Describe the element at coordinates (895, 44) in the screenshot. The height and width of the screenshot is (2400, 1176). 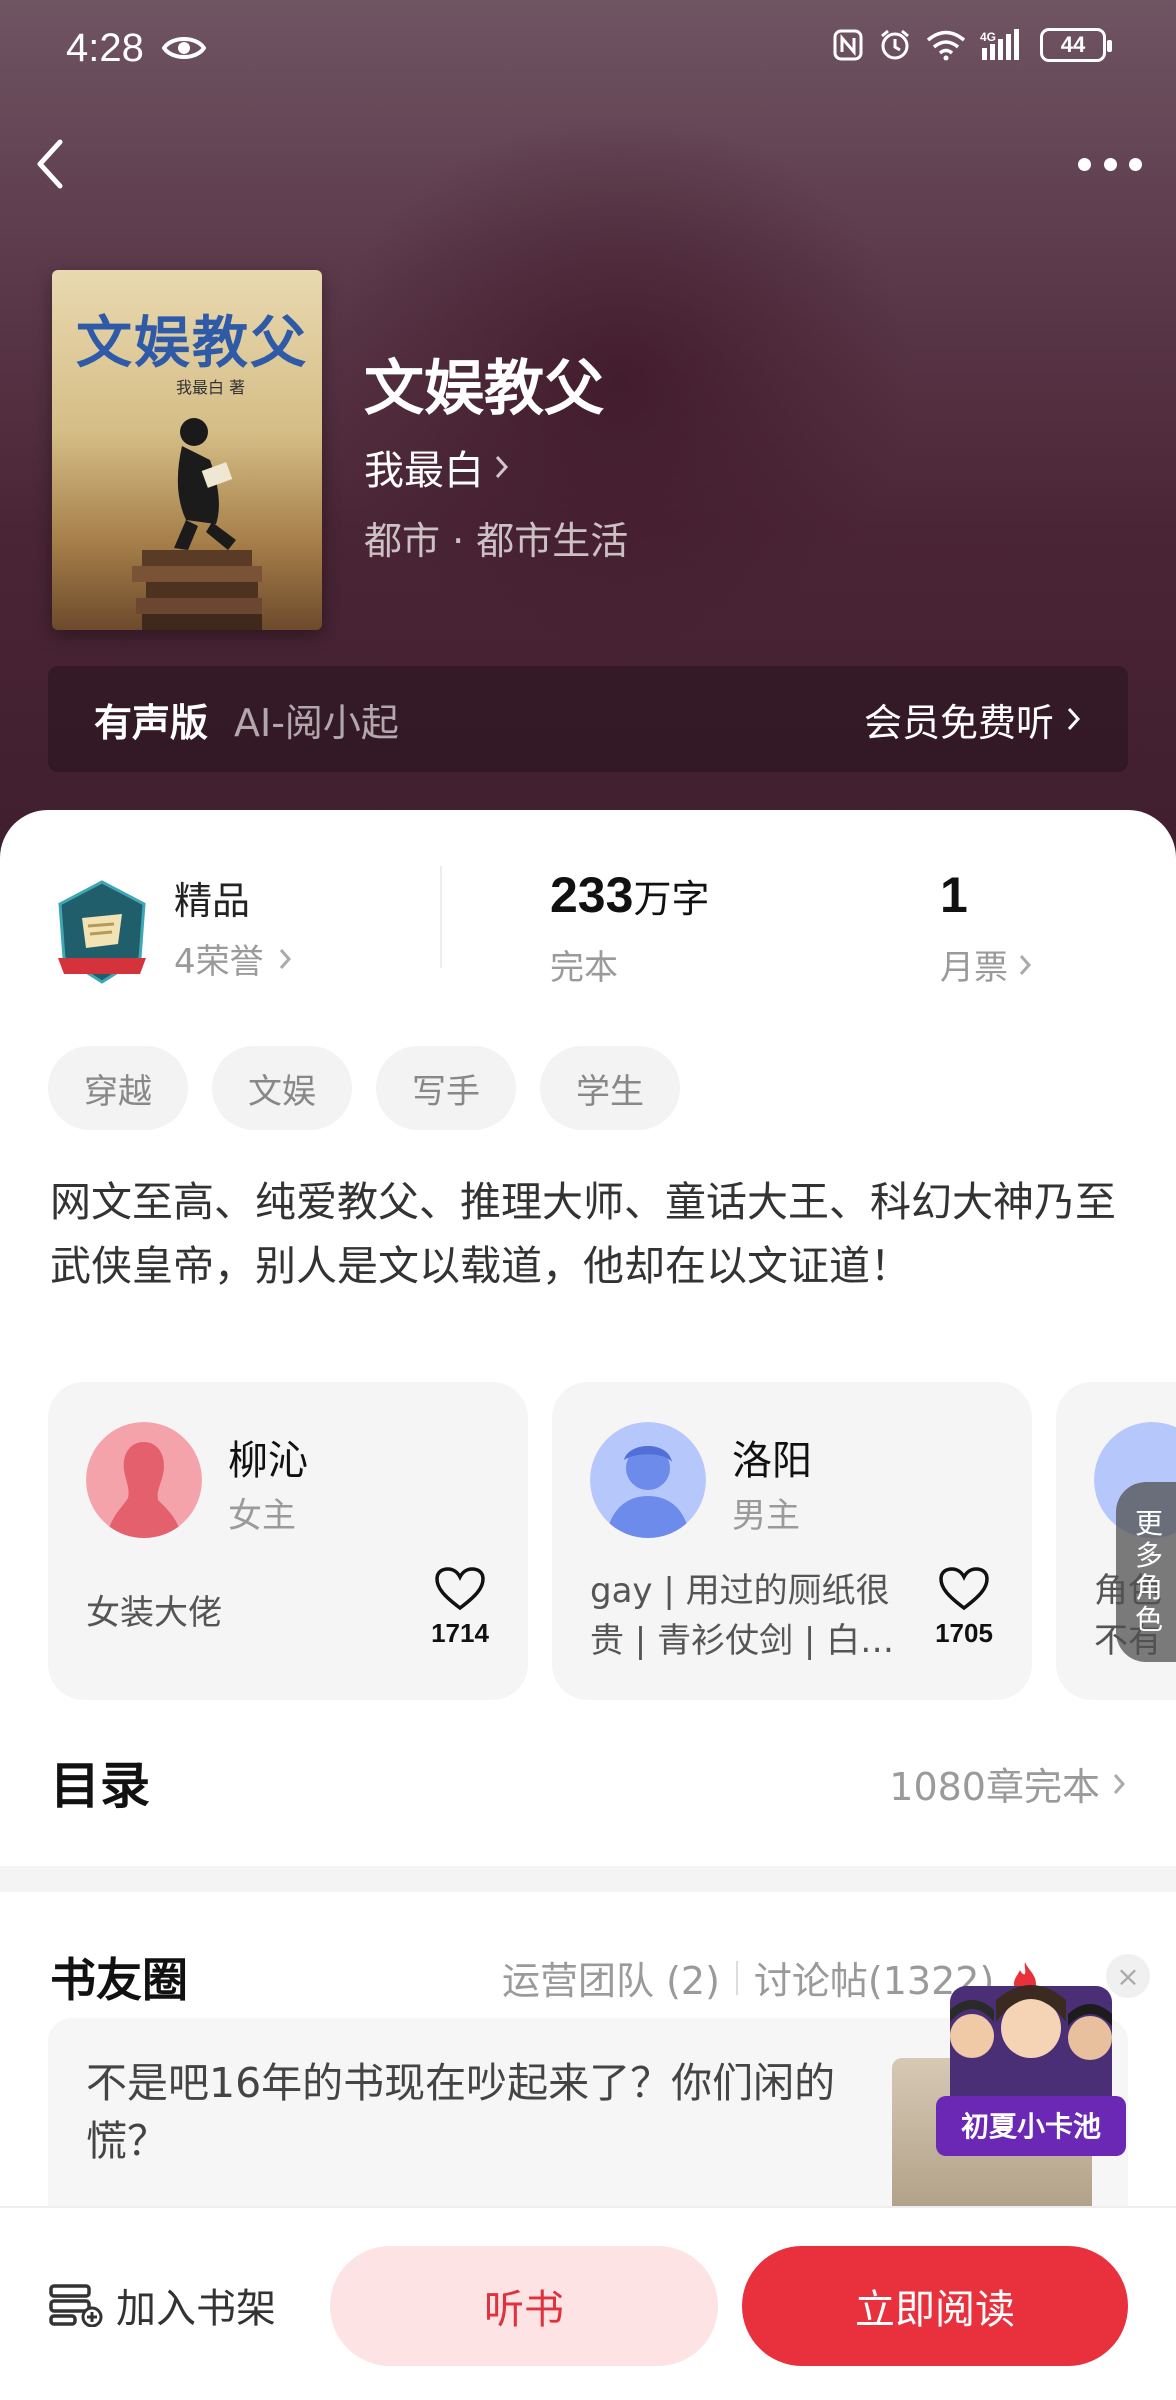
I see `alarm-icon` at that location.